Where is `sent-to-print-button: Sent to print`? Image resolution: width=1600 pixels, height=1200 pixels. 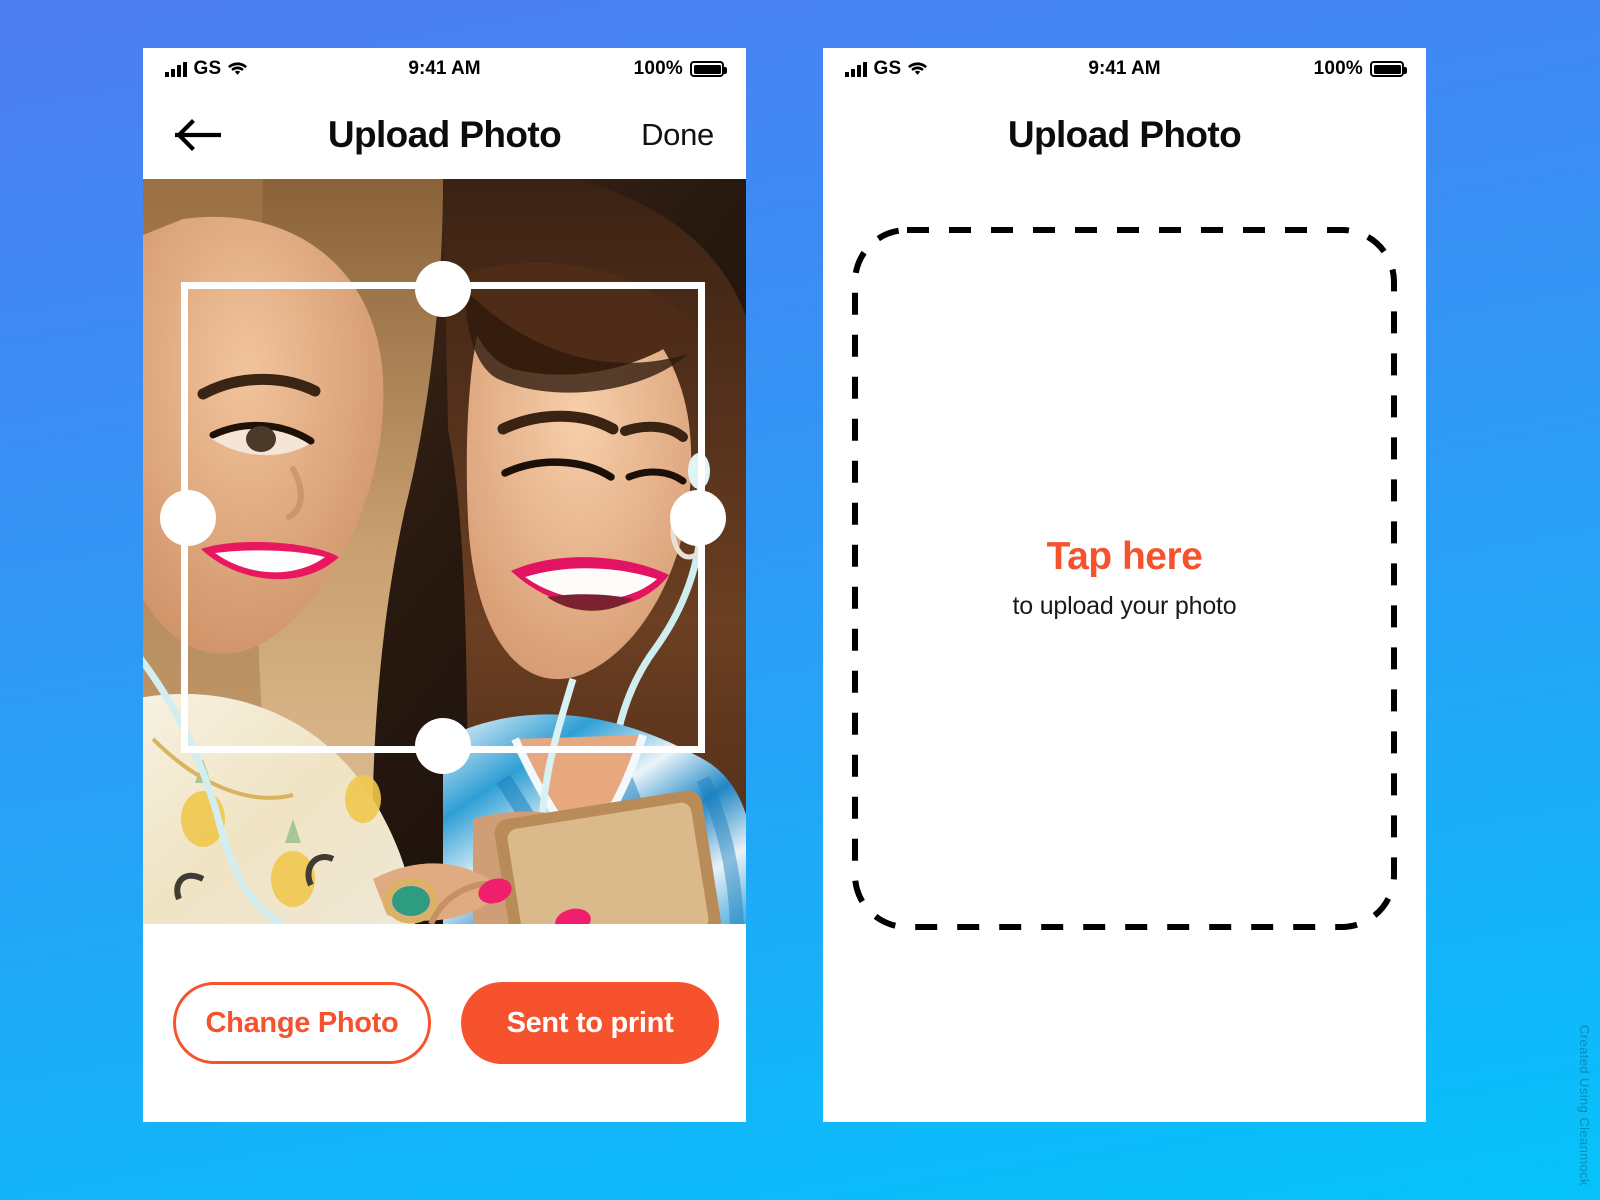
sent-to-print-button: Sent to print is located at coordinates (590, 1023).